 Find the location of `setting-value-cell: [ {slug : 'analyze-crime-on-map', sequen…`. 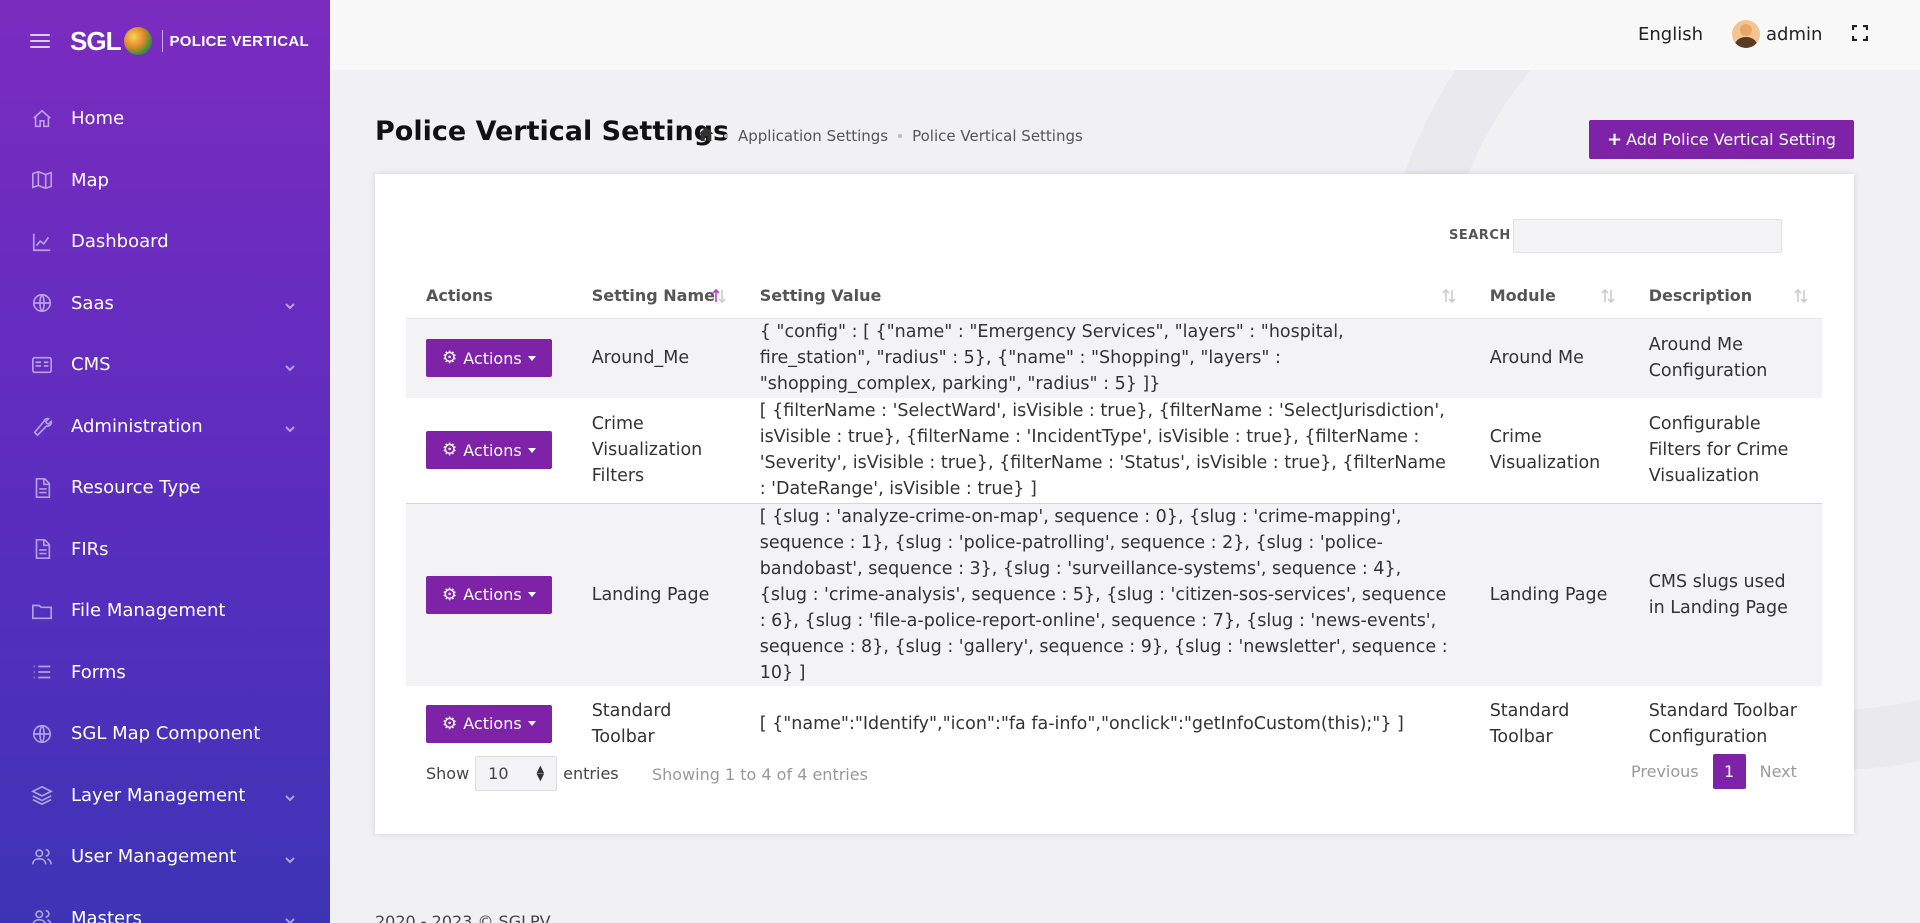

setting-value-cell: [ {slug : 'analyze-crime-on-map', sequen… is located at coordinates (1104, 594).